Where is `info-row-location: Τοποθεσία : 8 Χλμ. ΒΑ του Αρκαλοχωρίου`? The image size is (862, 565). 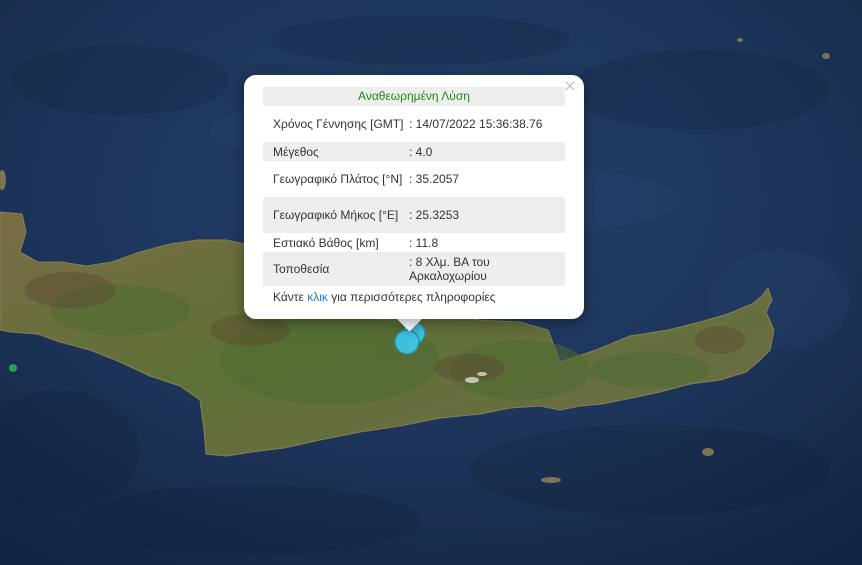
info-row-location: Τοποθεσία : 8 Χλμ. ΒΑ του Αρκαλοχωρίου is located at coordinates (414, 269).